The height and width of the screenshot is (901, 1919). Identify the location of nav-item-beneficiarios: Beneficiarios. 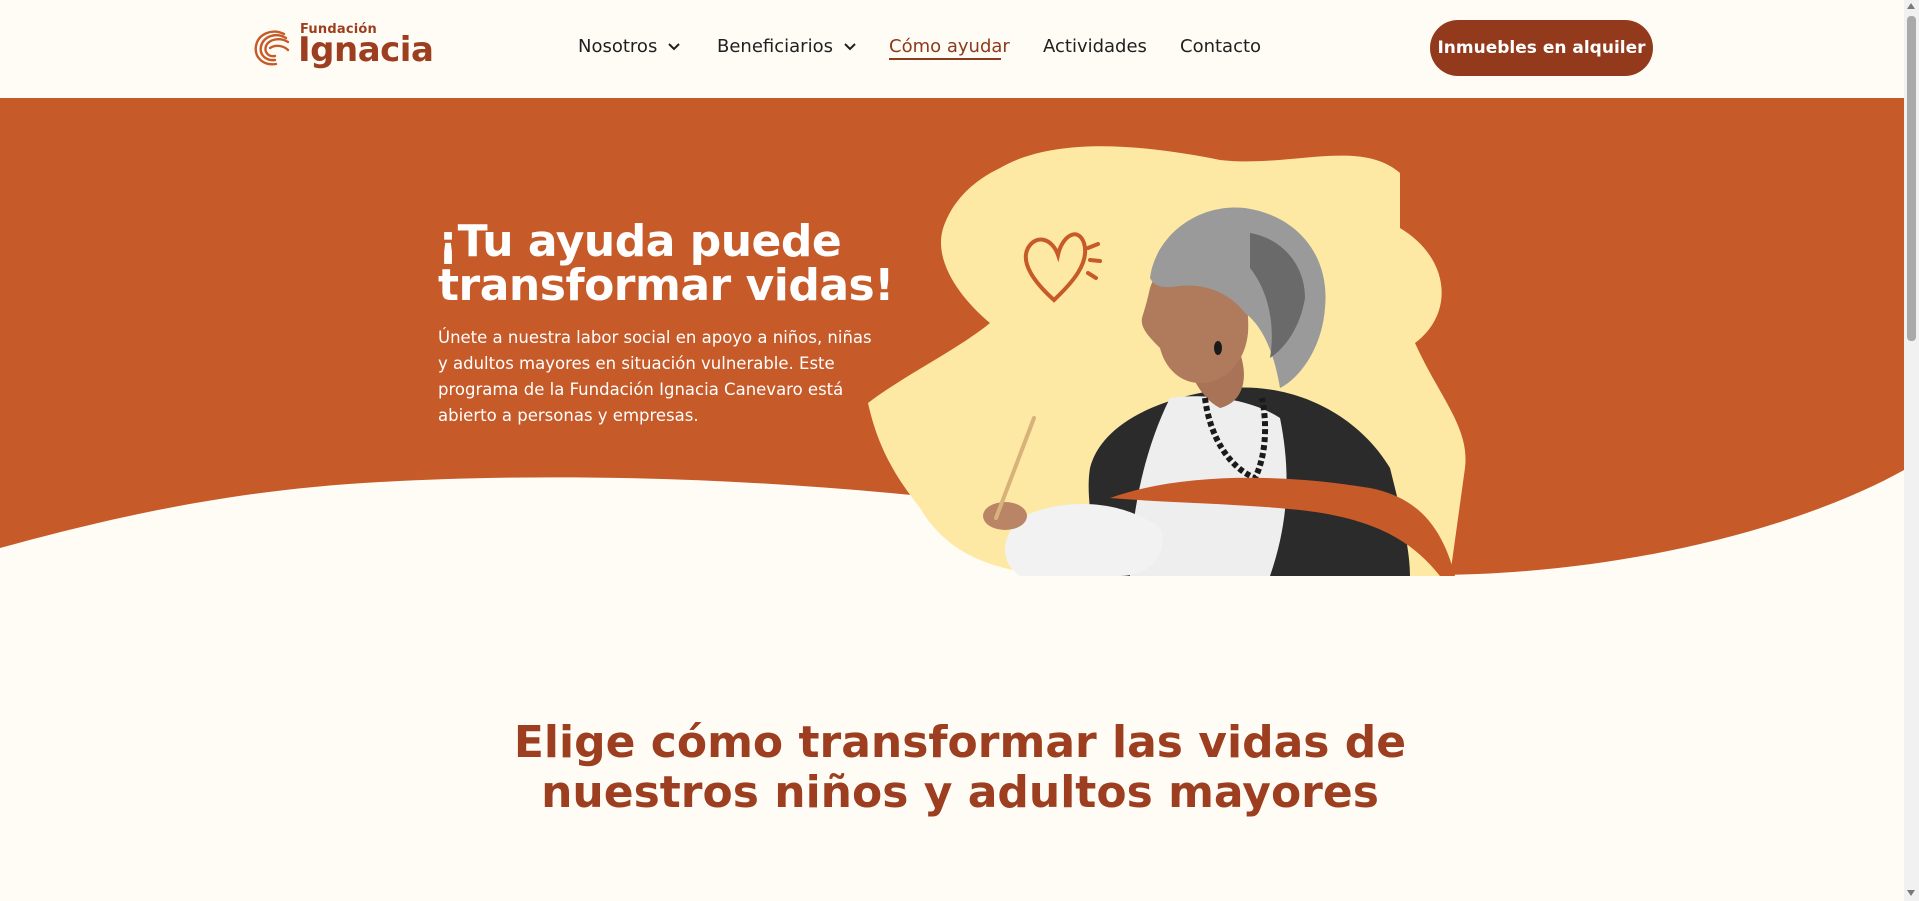
(787, 46).